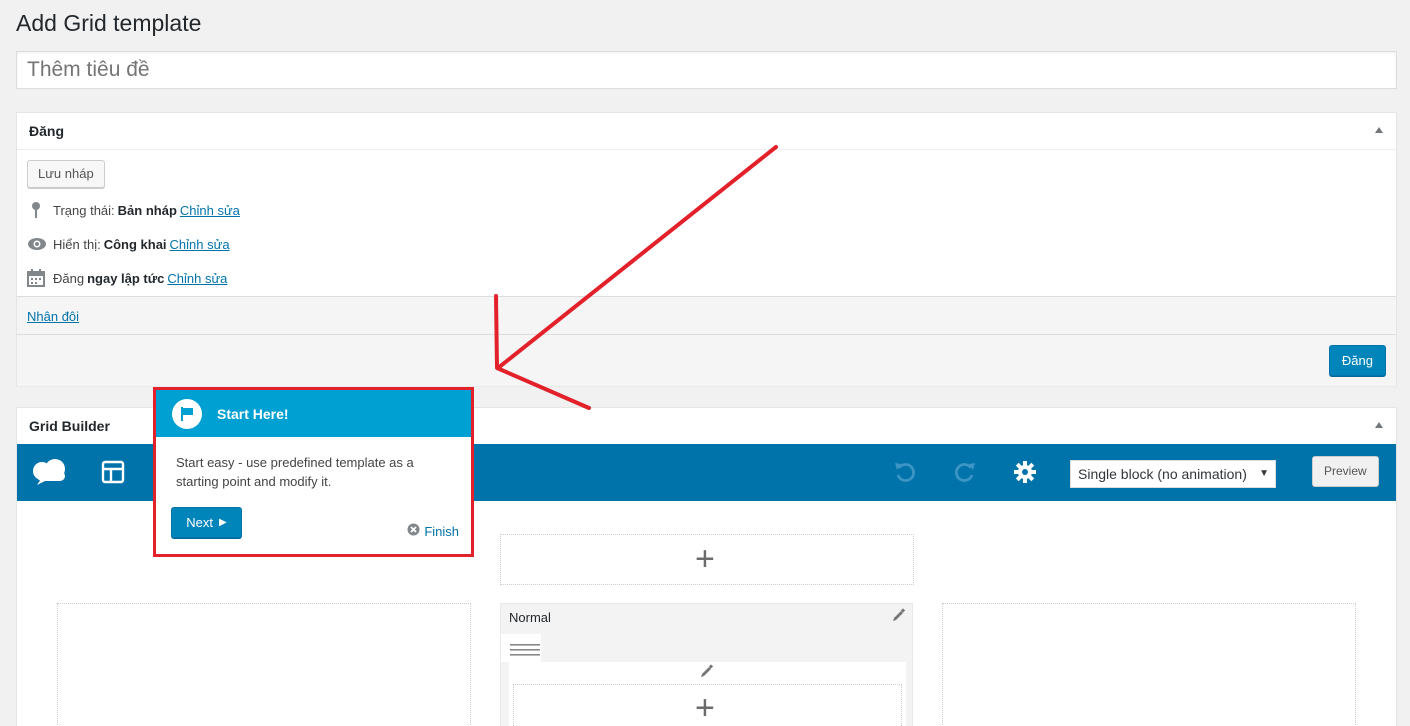 The height and width of the screenshot is (726, 1410). I want to click on publish-time-value: ngay lập tức, so click(126, 278).